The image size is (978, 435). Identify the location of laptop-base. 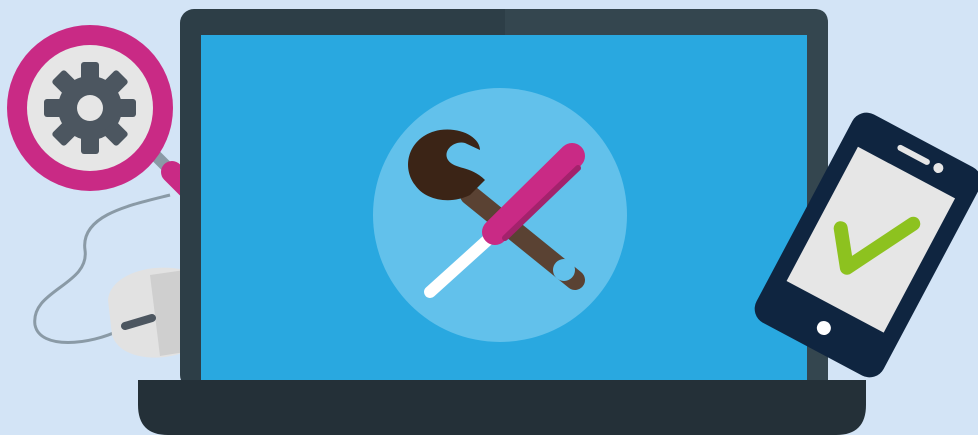
(502, 407).